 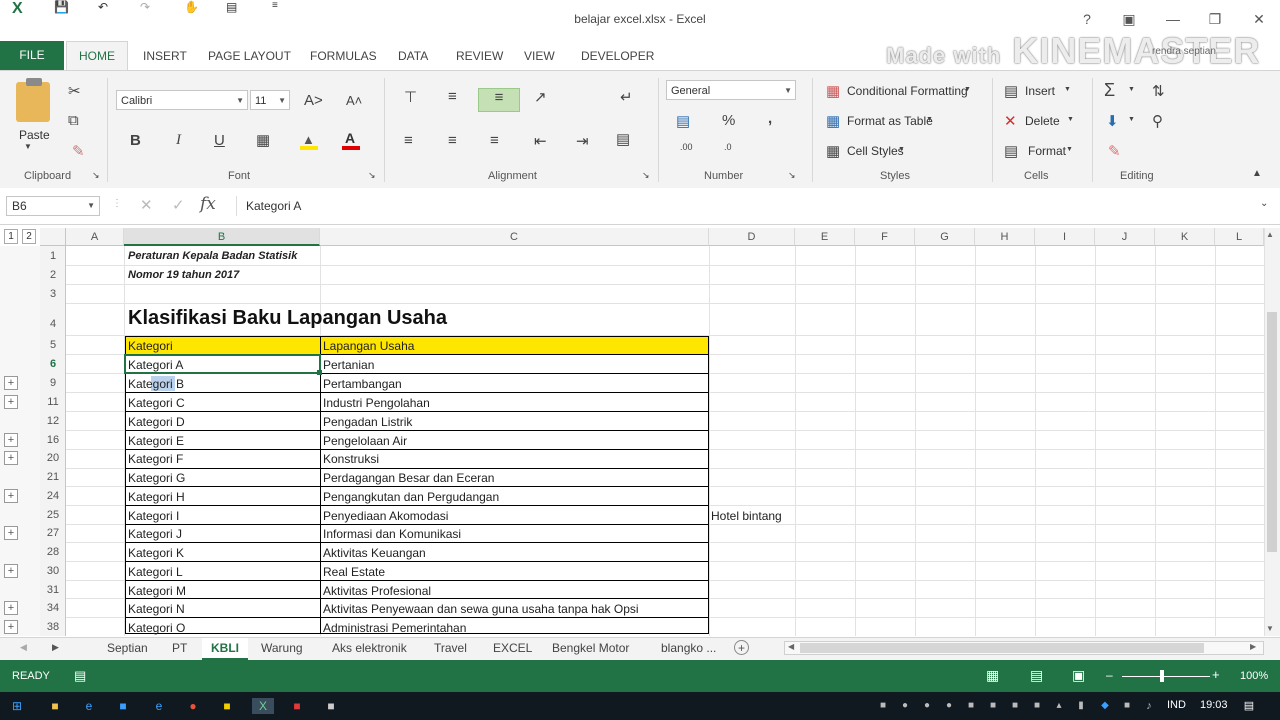 What do you see at coordinates (159, 706) in the screenshot?
I see `ie-icon: e` at bounding box center [159, 706].